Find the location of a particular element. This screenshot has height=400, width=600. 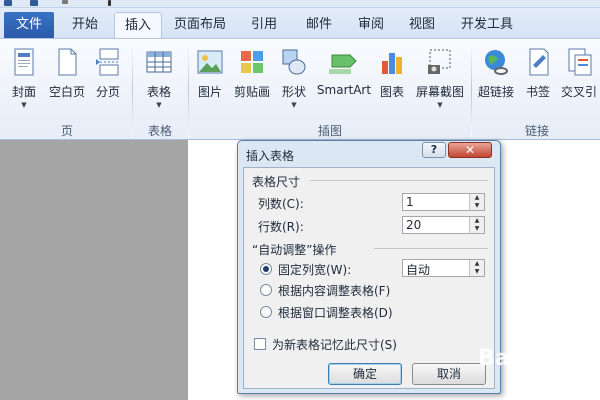

ribbon-tab-bar: 文件 开始 插入 页面布局 引用 邮件 审阅 视图 开发工具 is located at coordinates (300, 23).